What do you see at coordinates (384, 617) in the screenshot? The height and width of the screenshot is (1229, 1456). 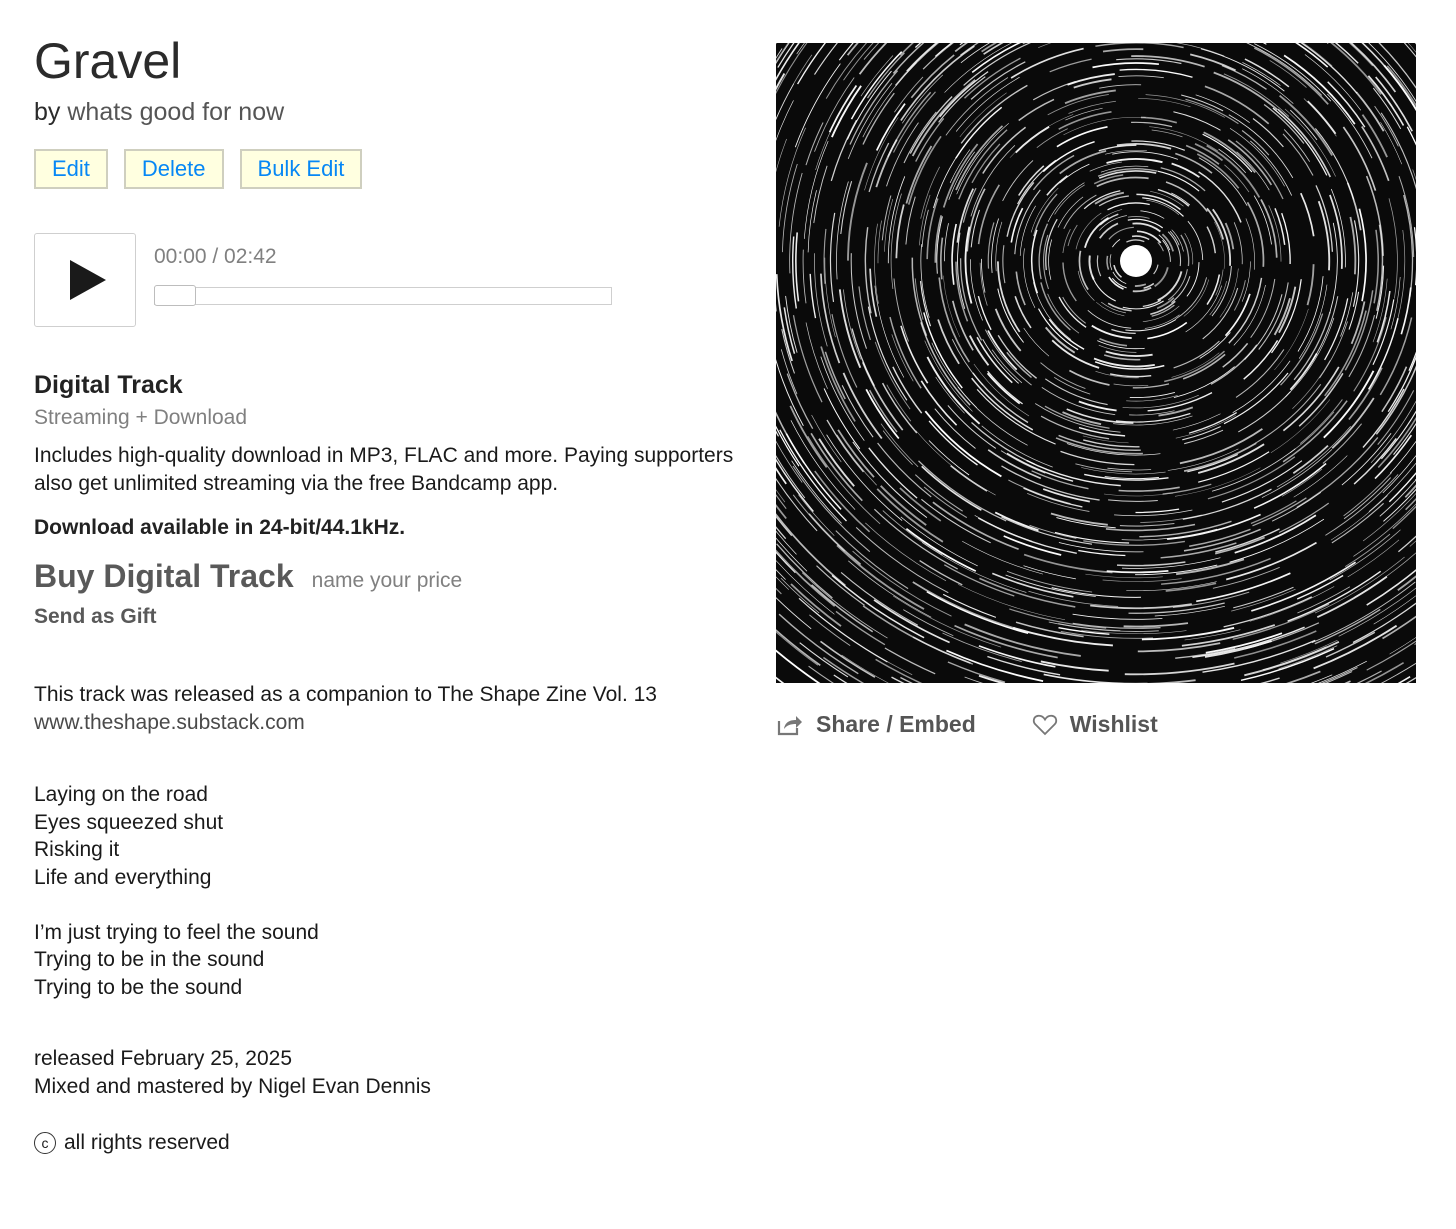 I see `send-as-gift-link: Send as Gift` at bounding box center [384, 617].